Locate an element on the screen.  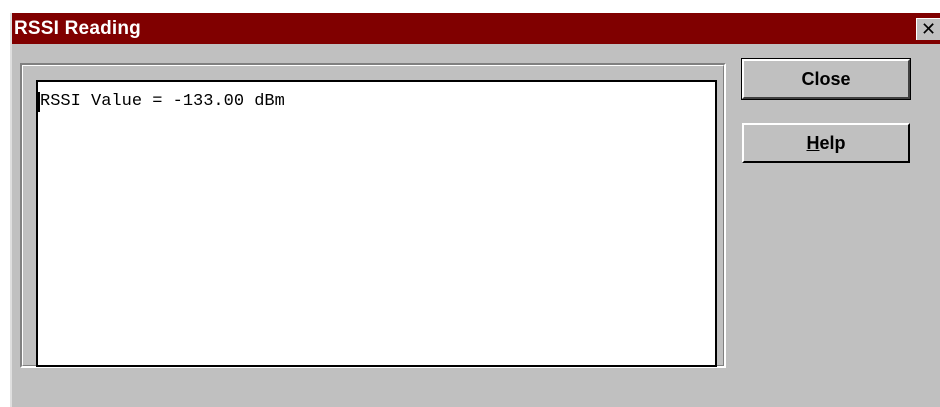
title-bar: RSSI Reading ✕ is located at coordinates (476, 28).